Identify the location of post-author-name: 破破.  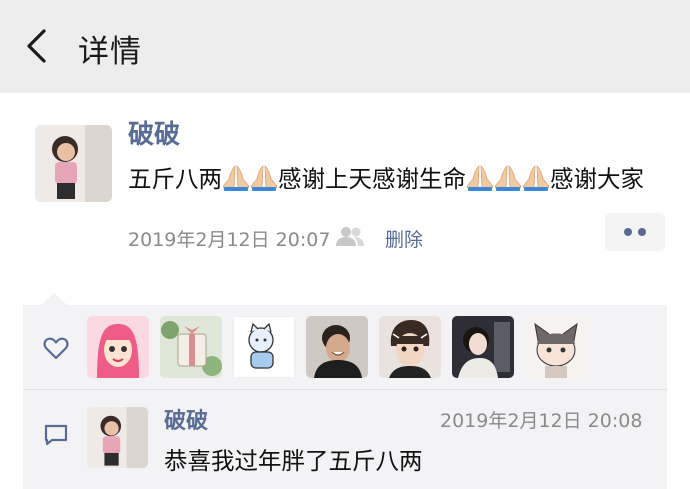
(154, 132).